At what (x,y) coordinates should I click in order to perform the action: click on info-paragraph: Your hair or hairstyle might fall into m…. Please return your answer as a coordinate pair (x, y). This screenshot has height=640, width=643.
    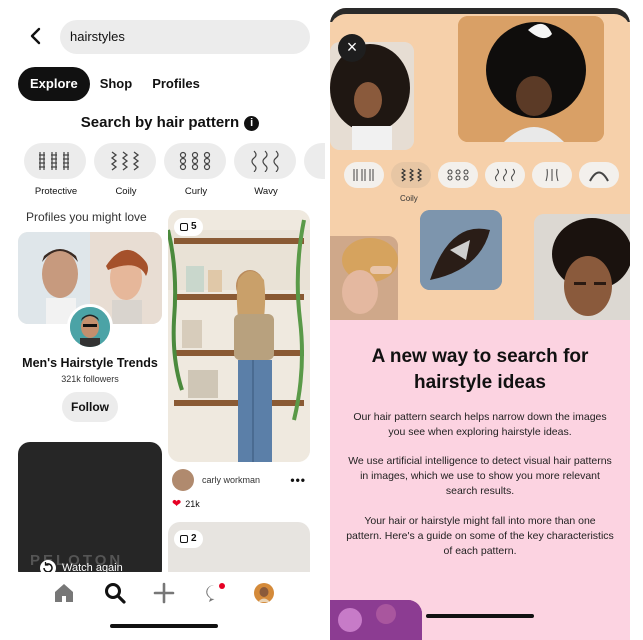
    Looking at the image, I should click on (480, 536).